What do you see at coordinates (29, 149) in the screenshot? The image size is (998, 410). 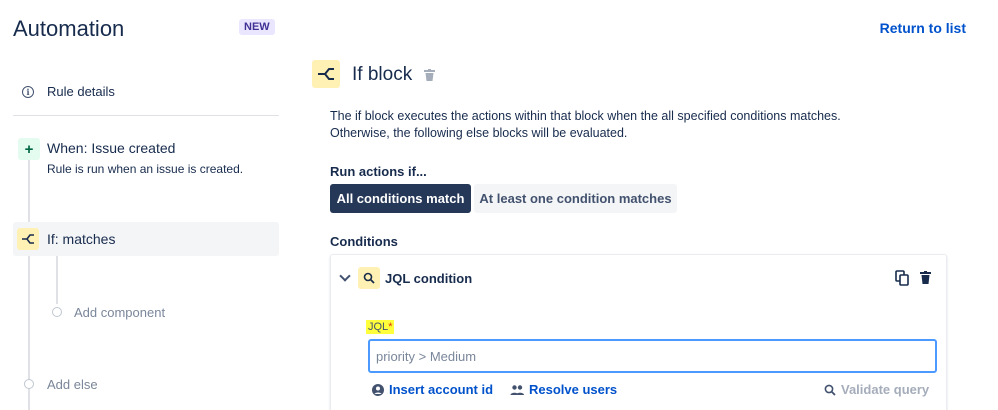 I see `plus-icon: +` at bounding box center [29, 149].